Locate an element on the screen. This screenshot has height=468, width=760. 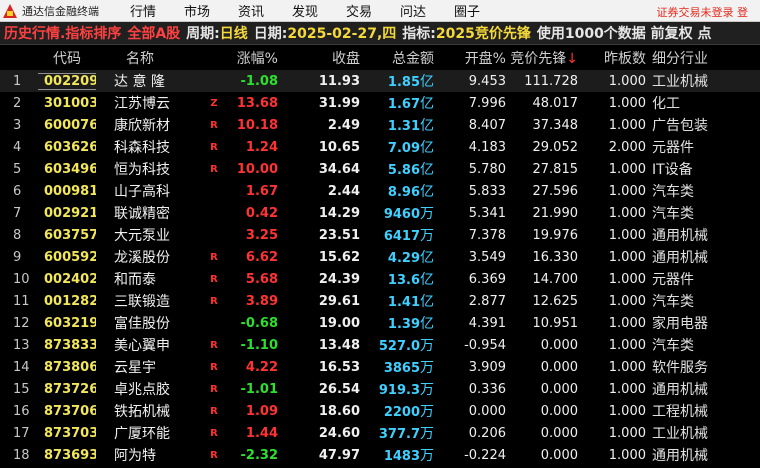
amount-value: 3865 is located at coordinates (401, 368).